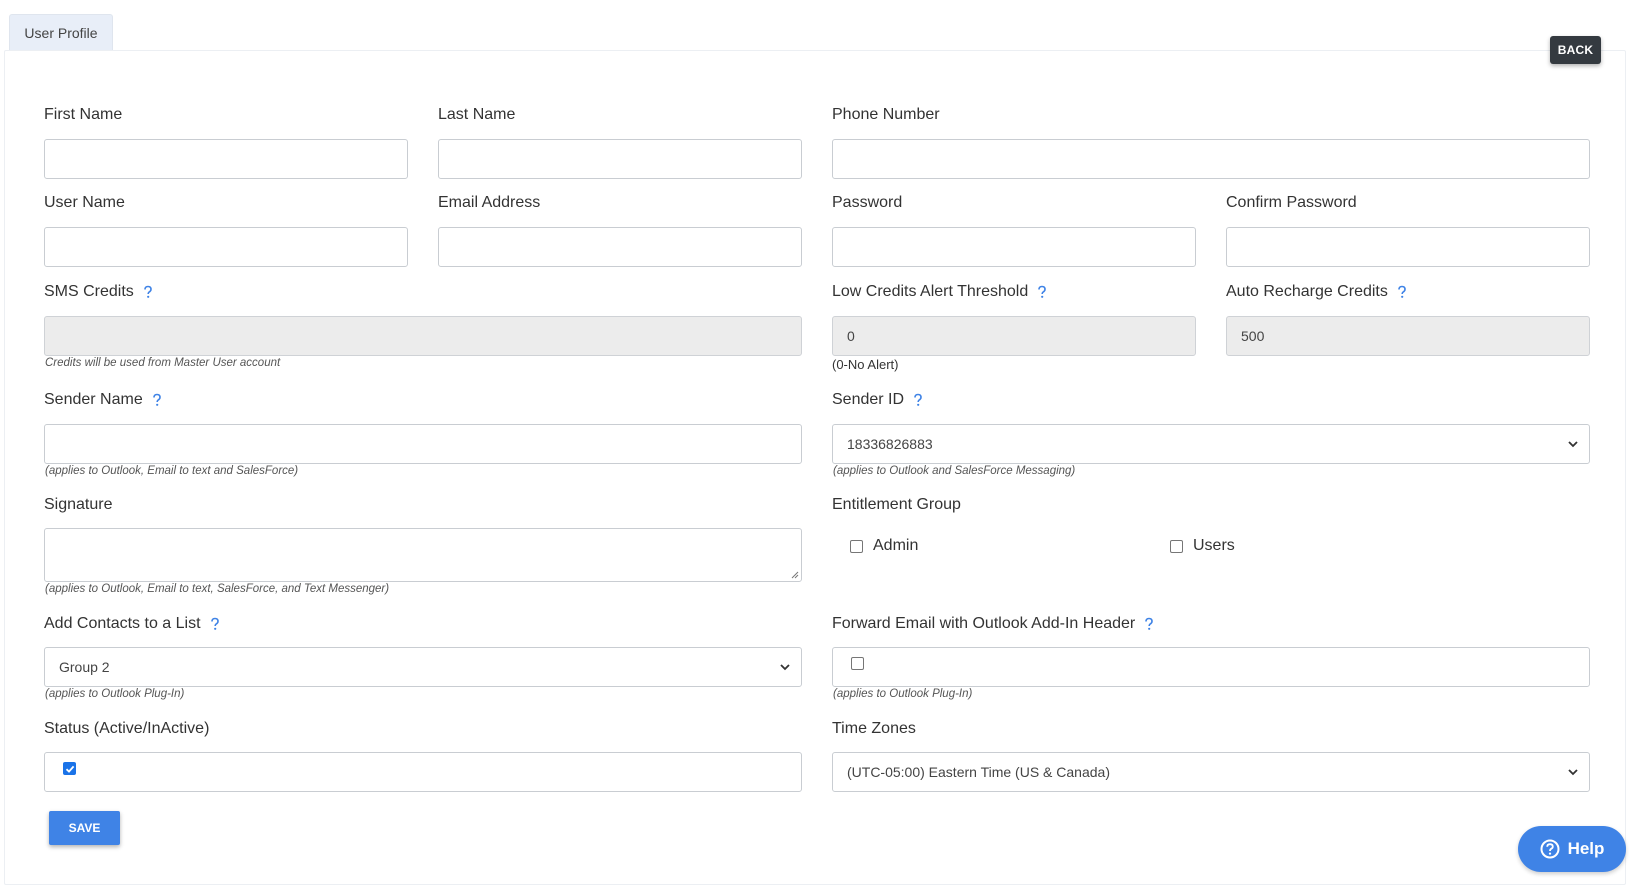  I want to click on save-button: SAVE, so click(84, 828).